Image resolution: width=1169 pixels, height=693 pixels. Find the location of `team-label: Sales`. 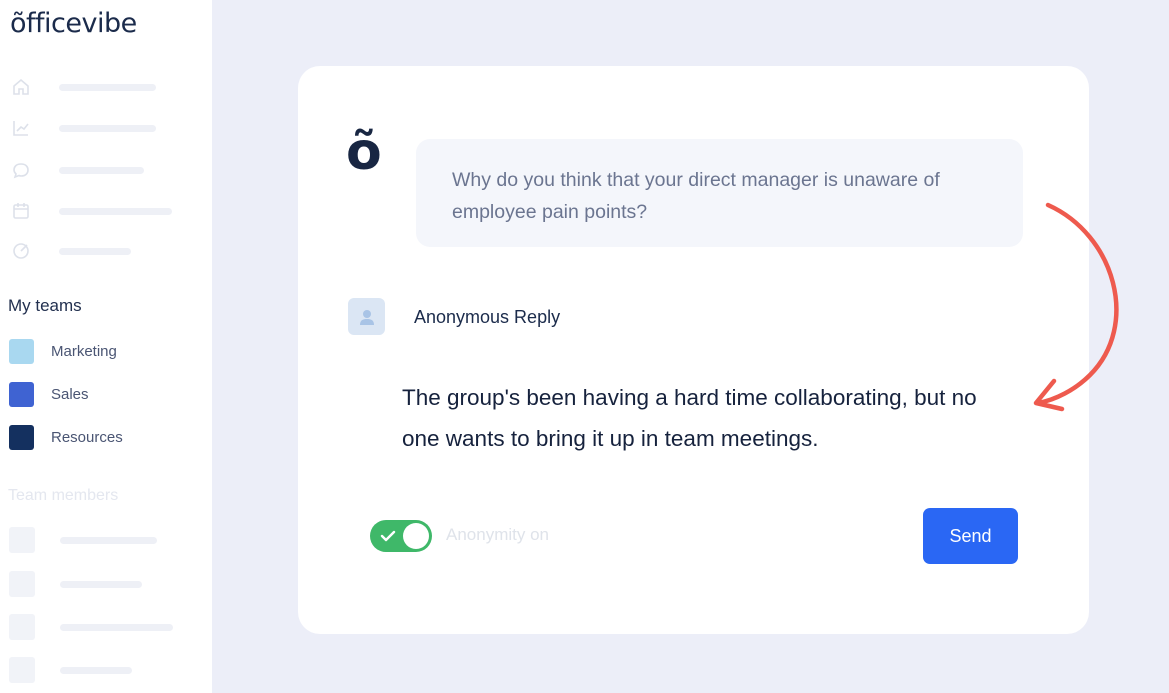

team-label: Sales is located at coordinates (70, 394).